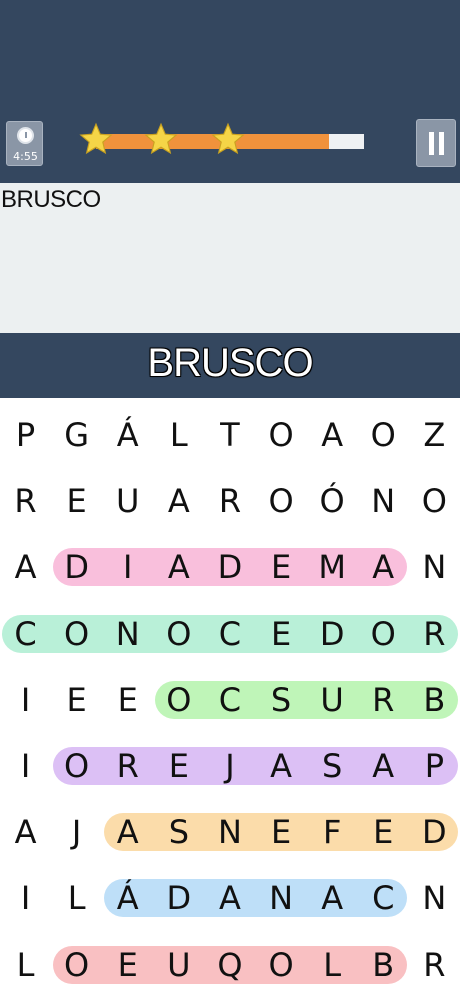 The height and width of the screenshot is (996, 460). Describe the element at coordinates (230, 965) in the screenshot. I see `grid-letter: Q` at that location.